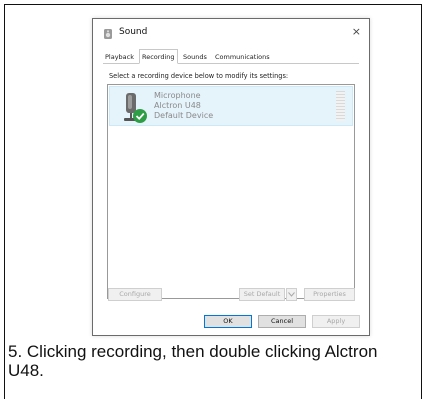 This screenshot has width=426, height=399. Describe the element at coordinates (135, 108) in the screenshot. I see `microphone-icon` at that location.